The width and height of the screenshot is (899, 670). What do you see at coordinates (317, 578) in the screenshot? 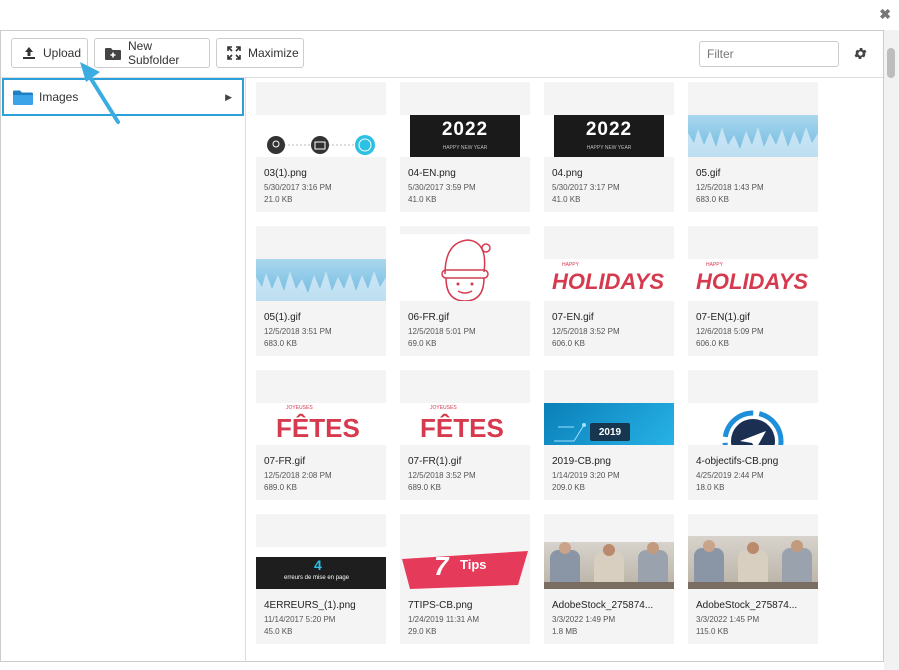
I see `thumbnail-subtitle: erreurs de mise en page` at bounding box center [317, 578].